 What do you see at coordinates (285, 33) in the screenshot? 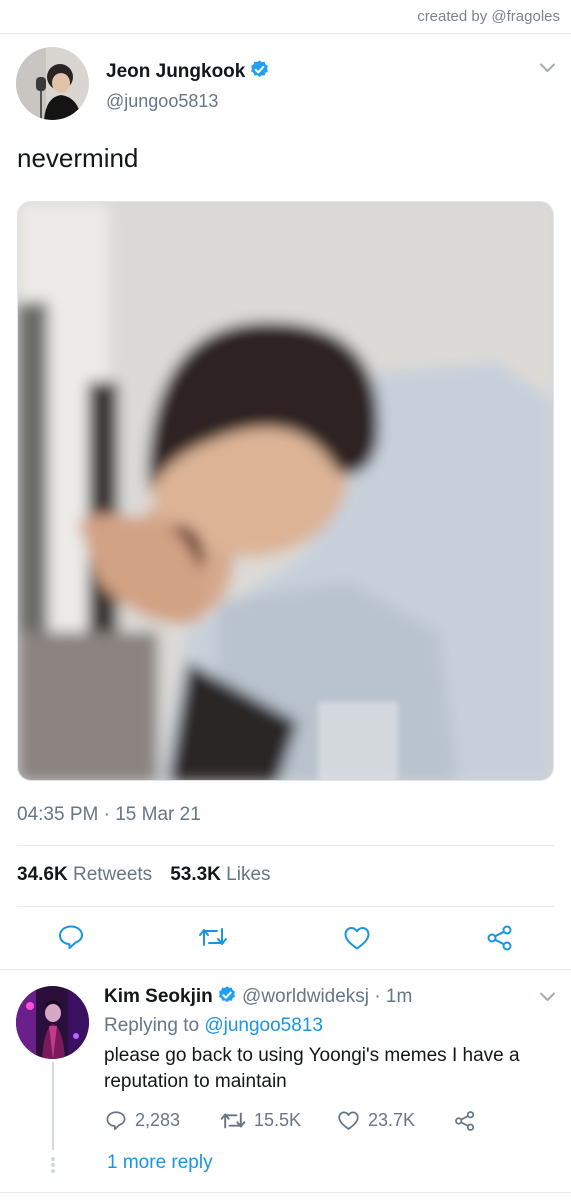
I see `top-divider` at bounding box center [285, 33].